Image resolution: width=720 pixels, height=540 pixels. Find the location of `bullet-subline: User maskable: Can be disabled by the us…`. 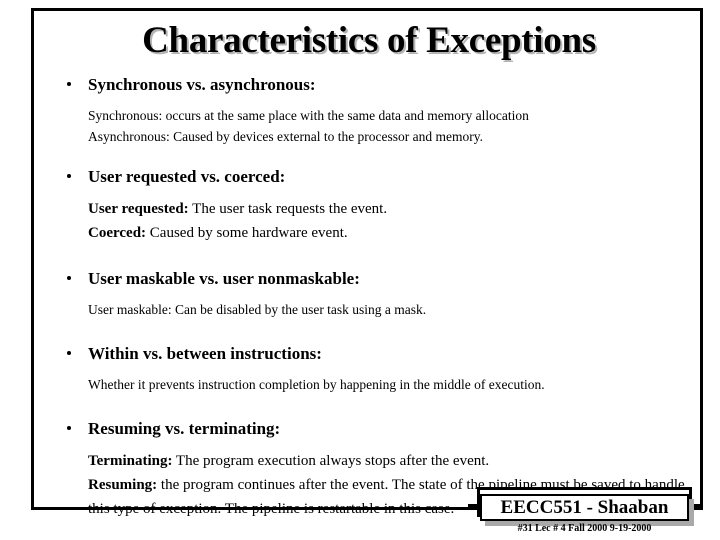

bullet-subline: User maskable: Can be disabled by the us… is located at coordinates (377, 309).